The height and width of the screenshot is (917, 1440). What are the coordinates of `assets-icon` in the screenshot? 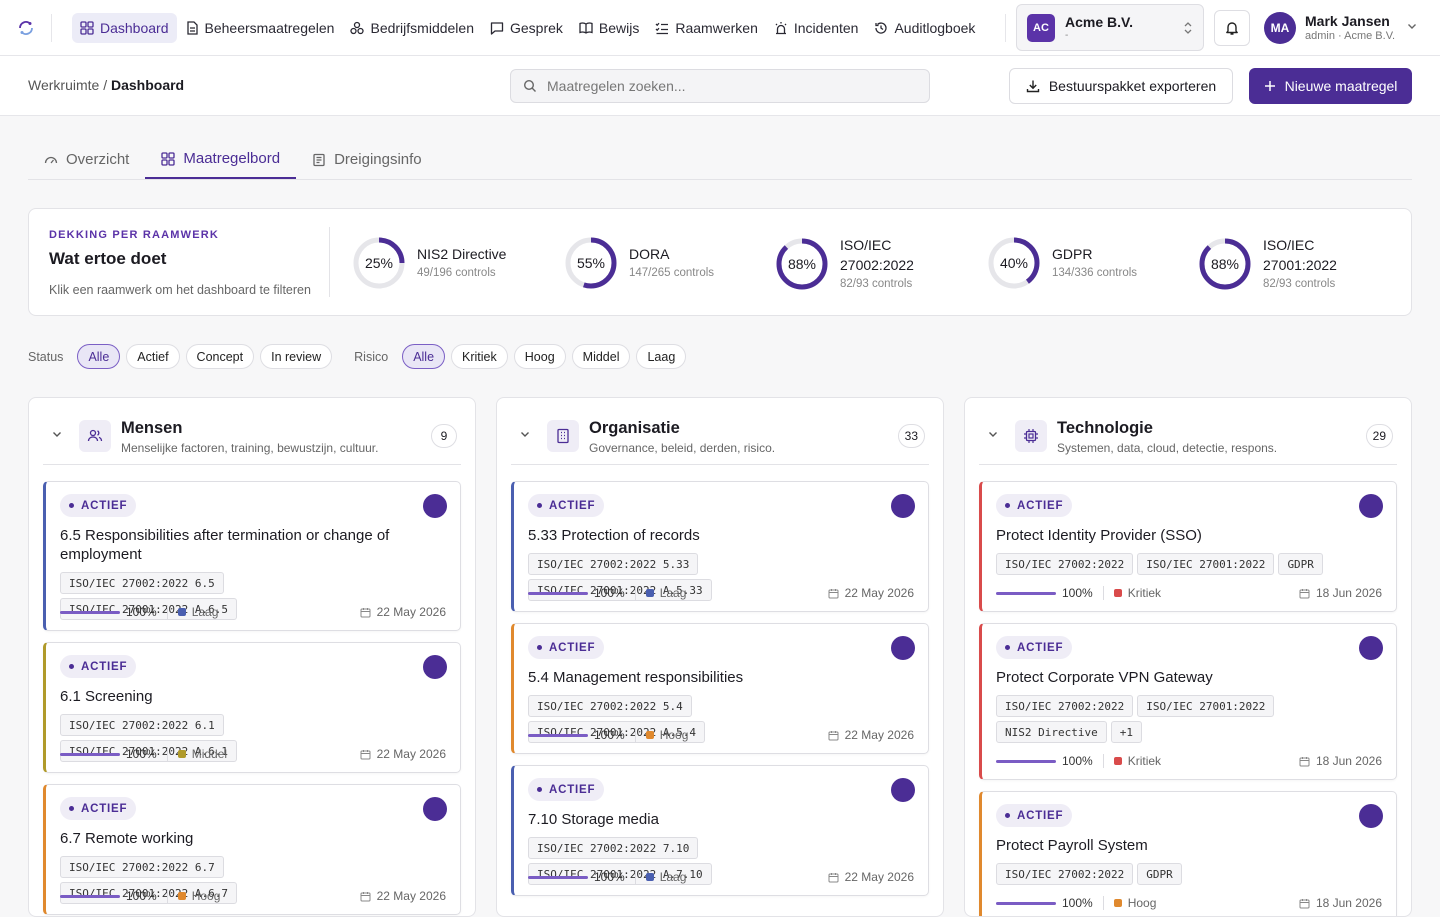 It's located at (357, 27).